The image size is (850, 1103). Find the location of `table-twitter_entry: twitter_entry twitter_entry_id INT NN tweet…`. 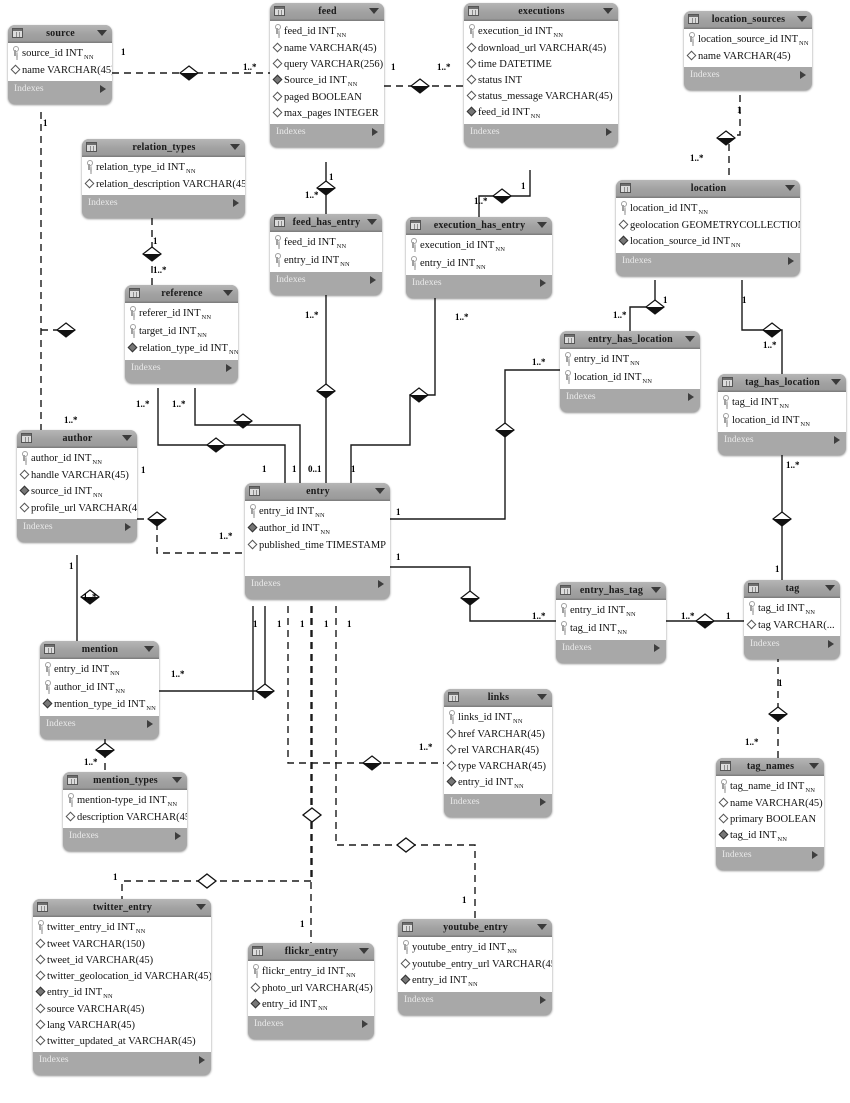

table-twitter_entry: twitter_entry twitter_entry_id INT NN tweet… is located at coordinates (122, 987).